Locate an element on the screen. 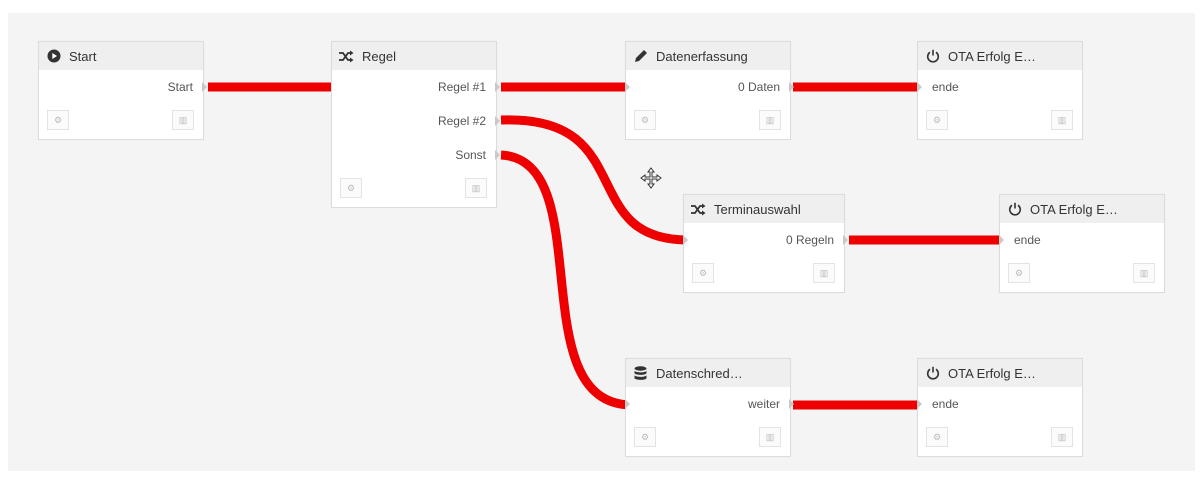 The height and width of the screenshot is (488, 1203). output-label: Regel #1 is located at coordinates (461, 87).